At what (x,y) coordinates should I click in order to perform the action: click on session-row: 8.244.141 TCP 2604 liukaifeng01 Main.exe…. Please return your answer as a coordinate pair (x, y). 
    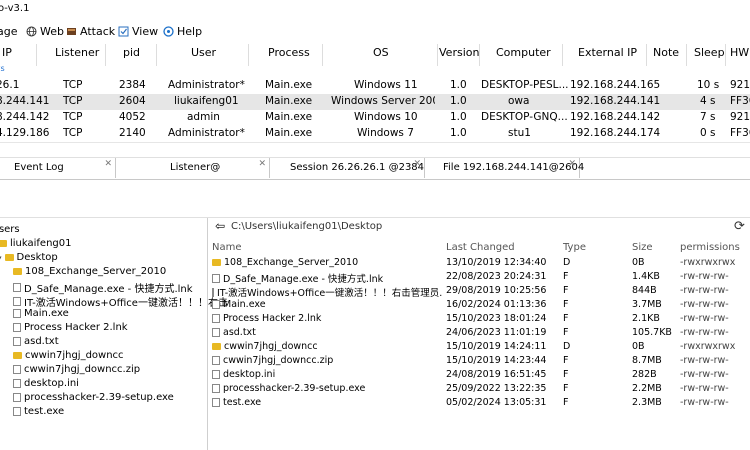
    Looking at the image, I should click on (375, 102).